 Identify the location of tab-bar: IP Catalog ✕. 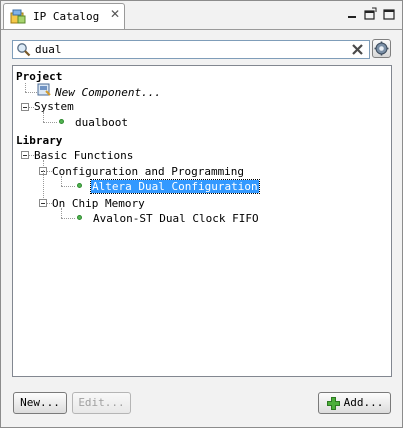
(201, 15).